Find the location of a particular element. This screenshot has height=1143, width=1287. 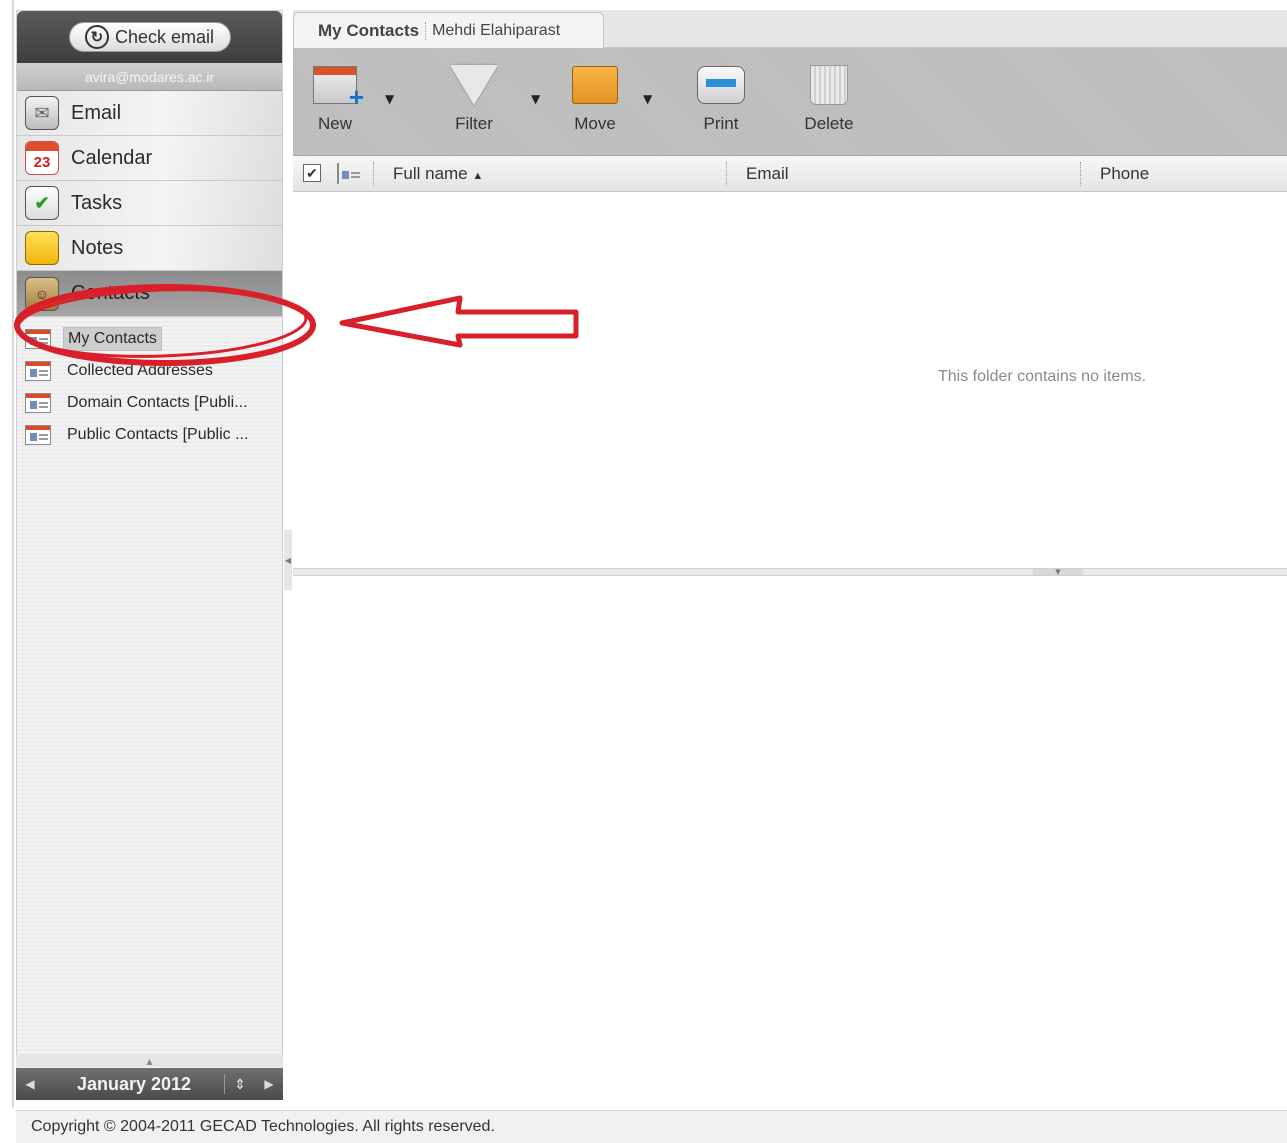

delete-button: Delete is located at coordinates (829, 97).